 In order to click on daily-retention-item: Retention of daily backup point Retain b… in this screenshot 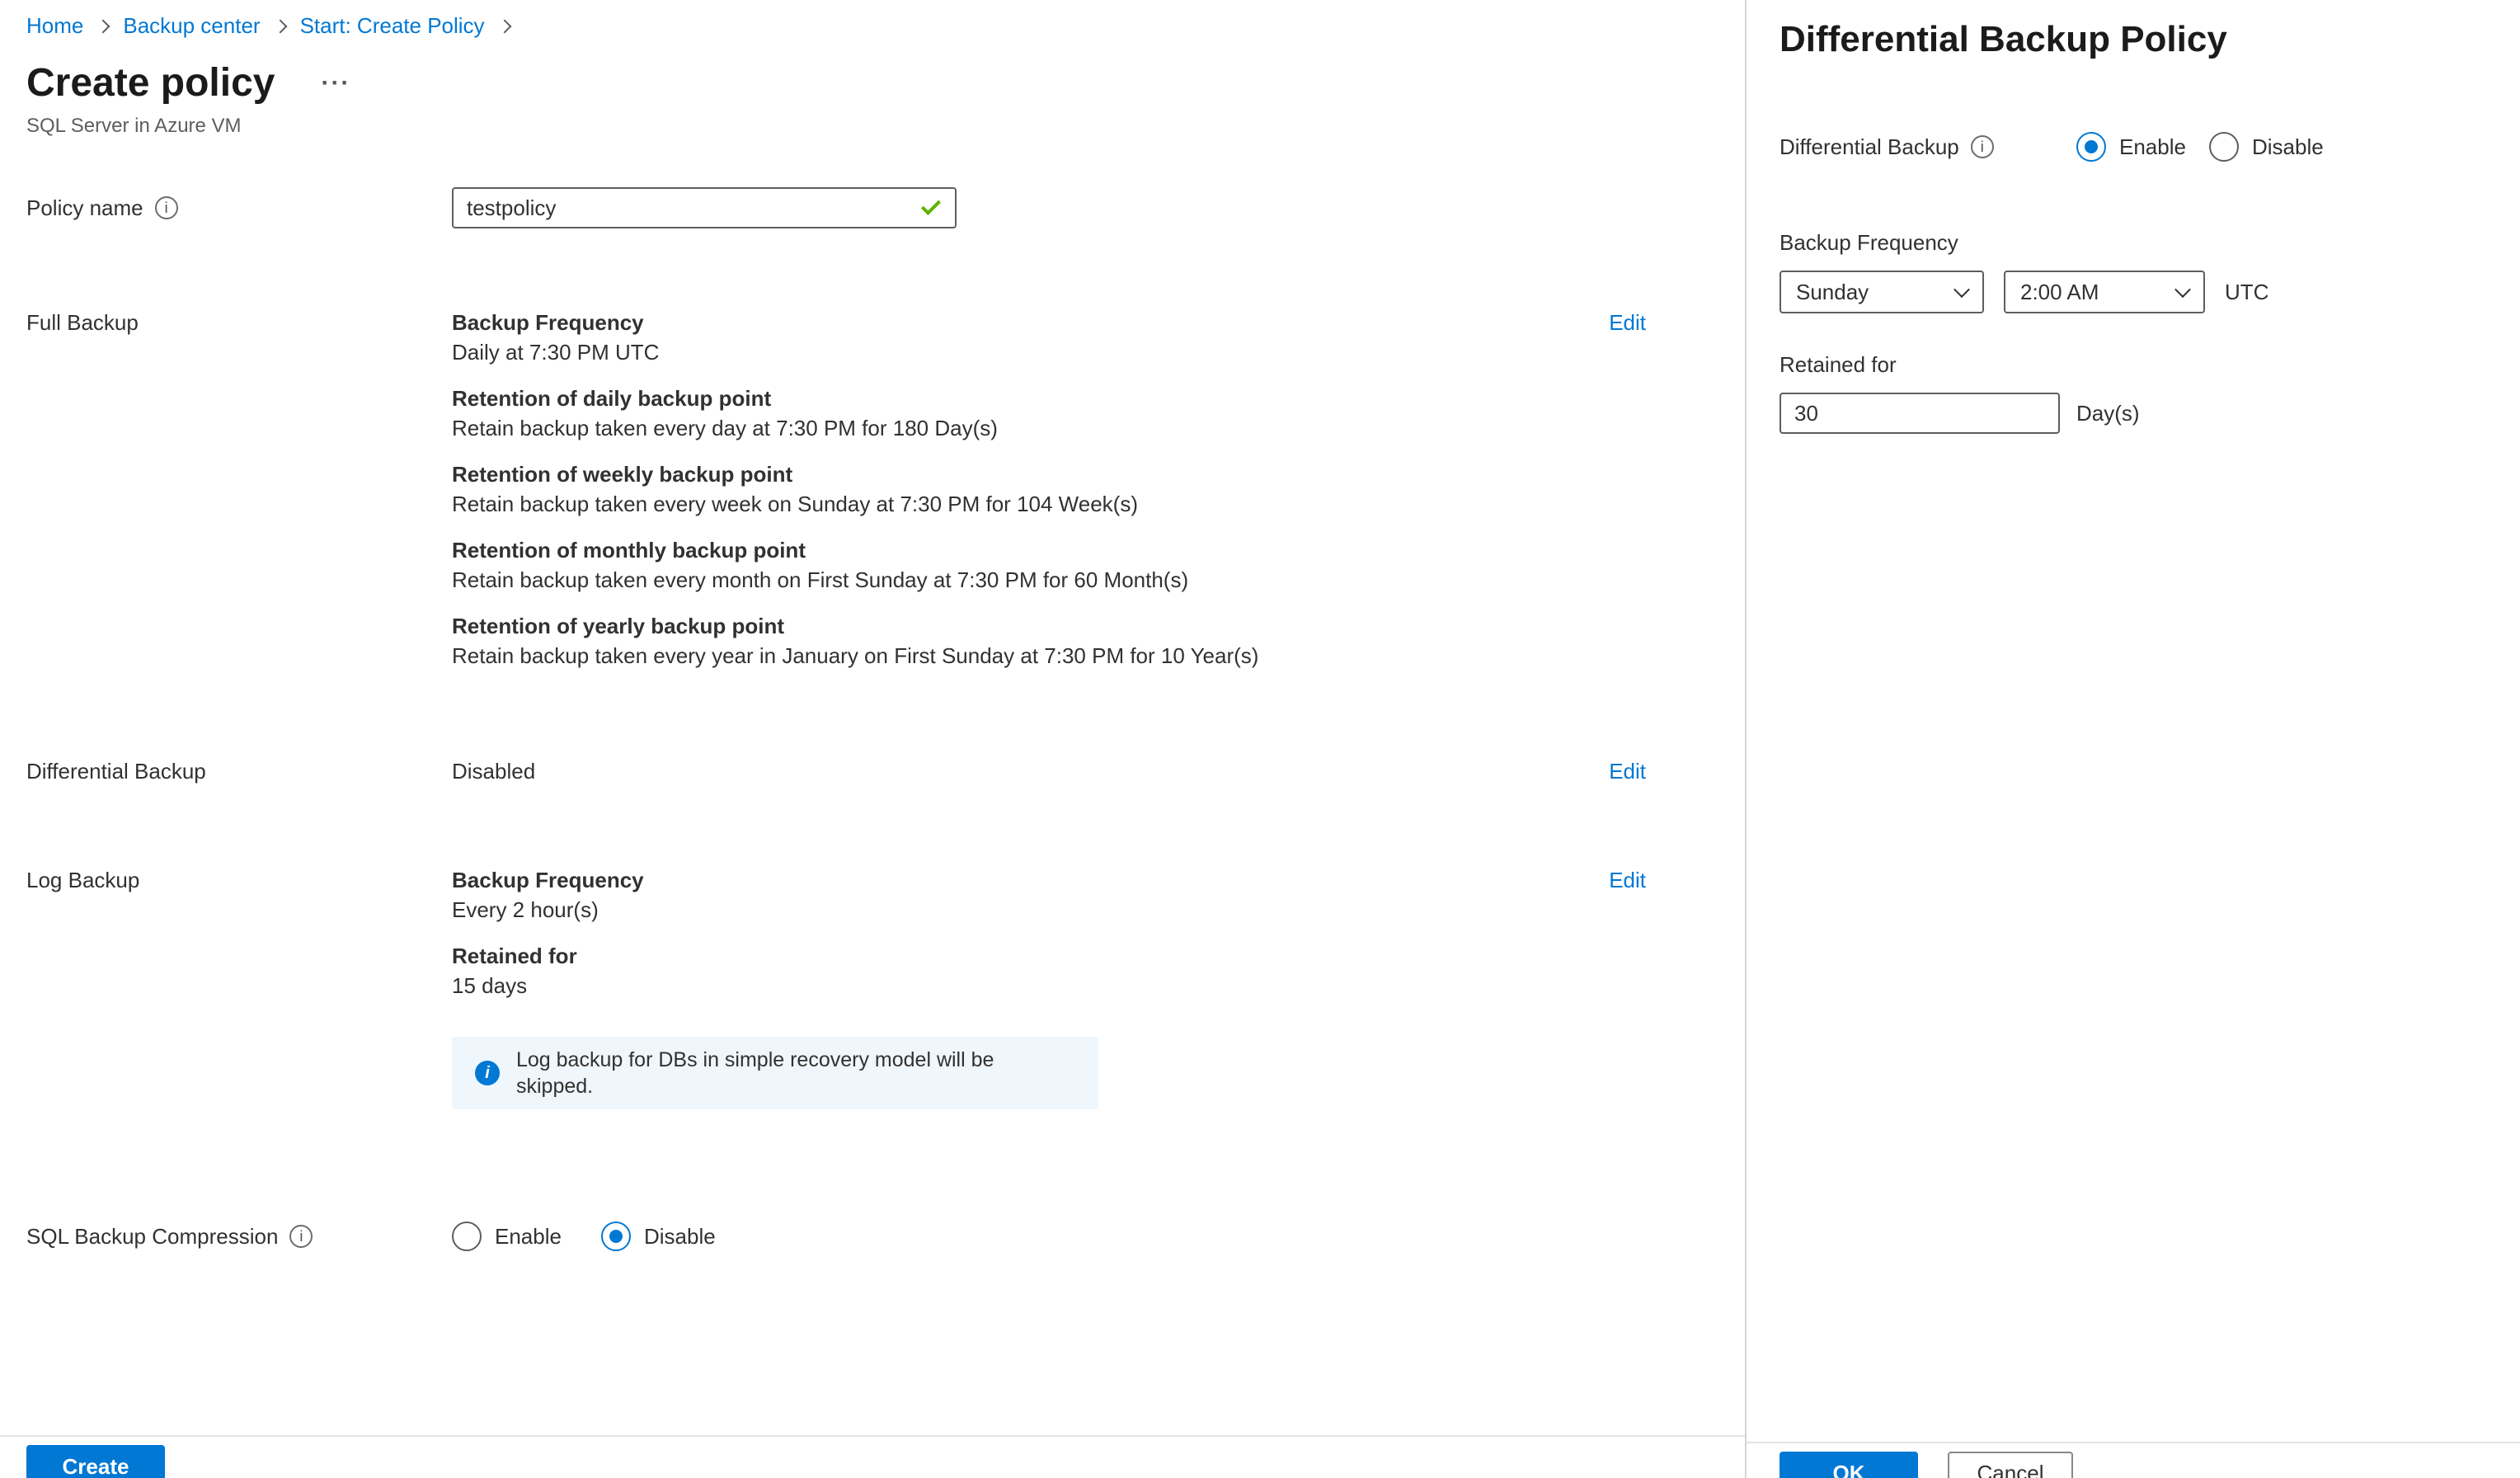, I will do `click(1030, 413)`.